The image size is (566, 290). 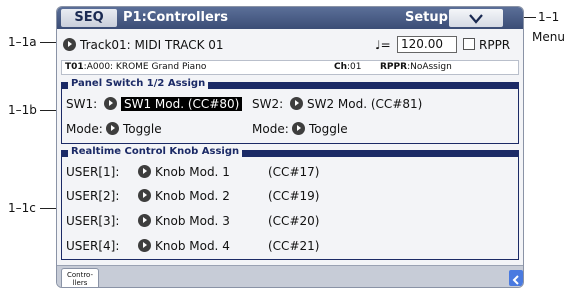 What do you see at coordinates (328, 129) in the screenshot?
I see `mode2-value: Toggle` at bounding box center [328, 129].